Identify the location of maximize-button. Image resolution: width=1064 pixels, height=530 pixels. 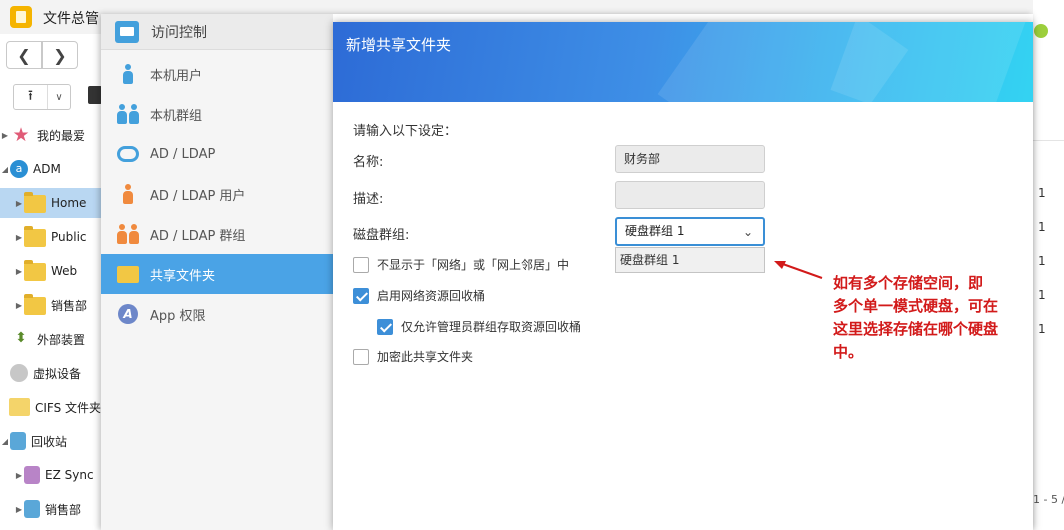
(1041, 31).